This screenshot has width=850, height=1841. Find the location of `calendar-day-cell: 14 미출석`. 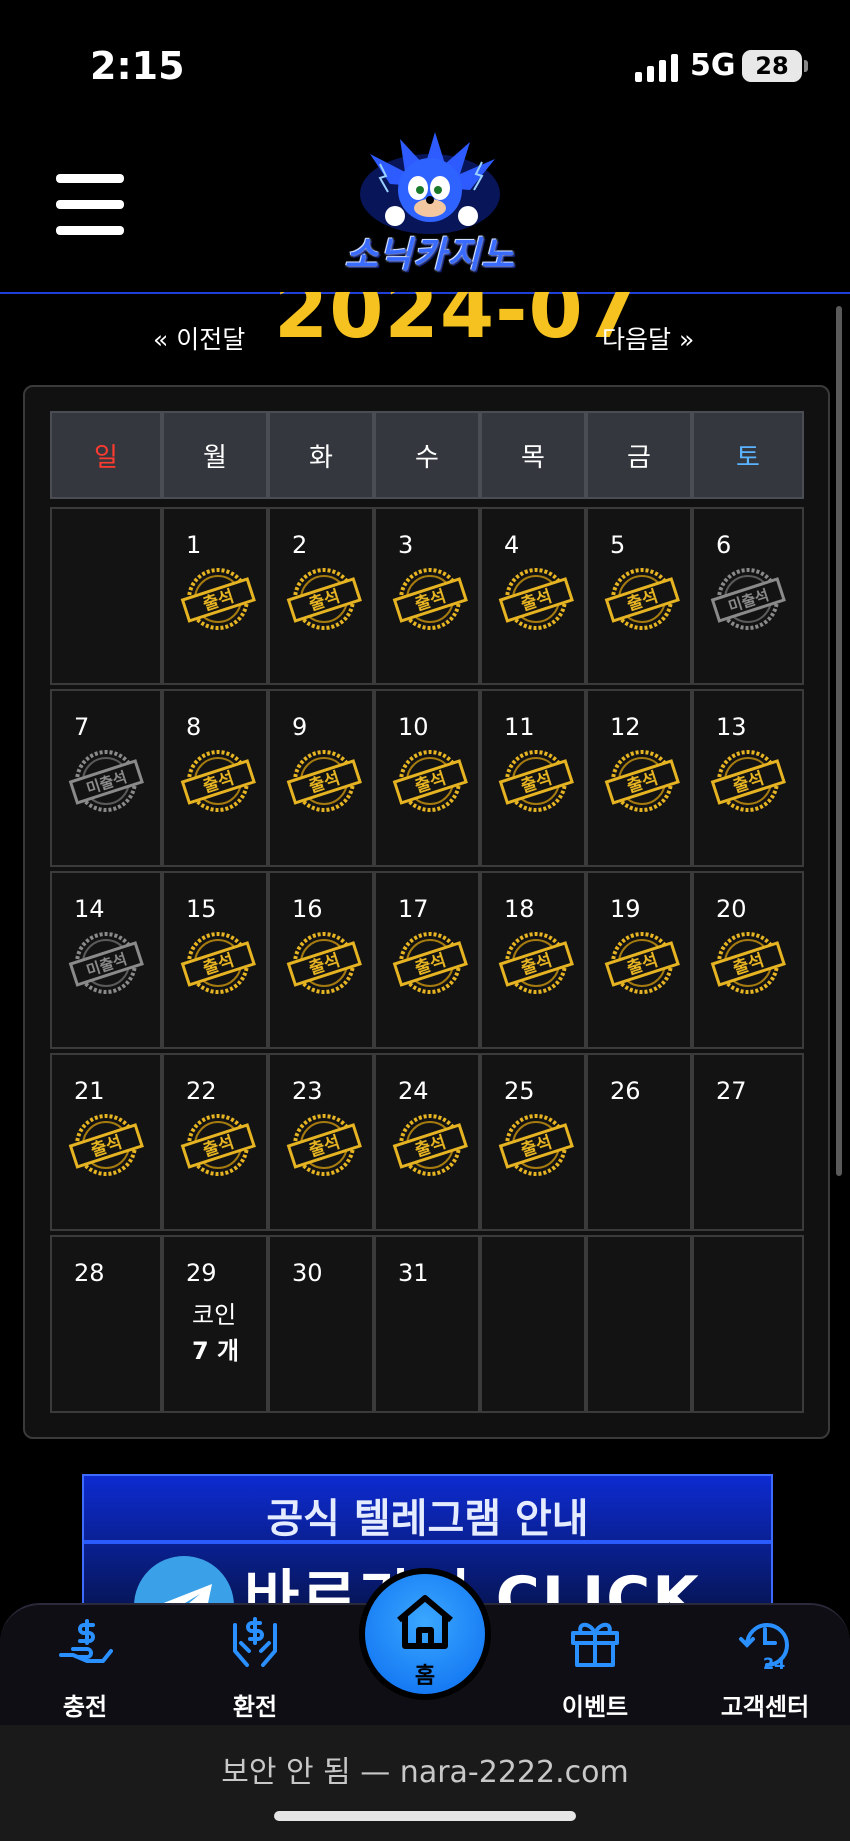

calendar-day-cell: 14 미출석 is located at coordinates (106, 960).